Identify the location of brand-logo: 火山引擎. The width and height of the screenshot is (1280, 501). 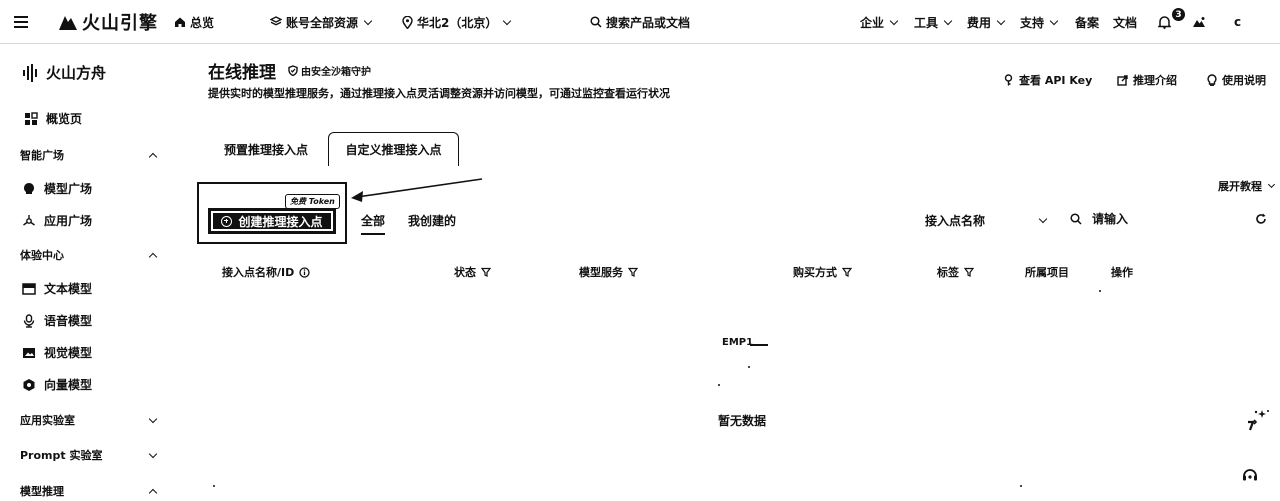
(108, 22).